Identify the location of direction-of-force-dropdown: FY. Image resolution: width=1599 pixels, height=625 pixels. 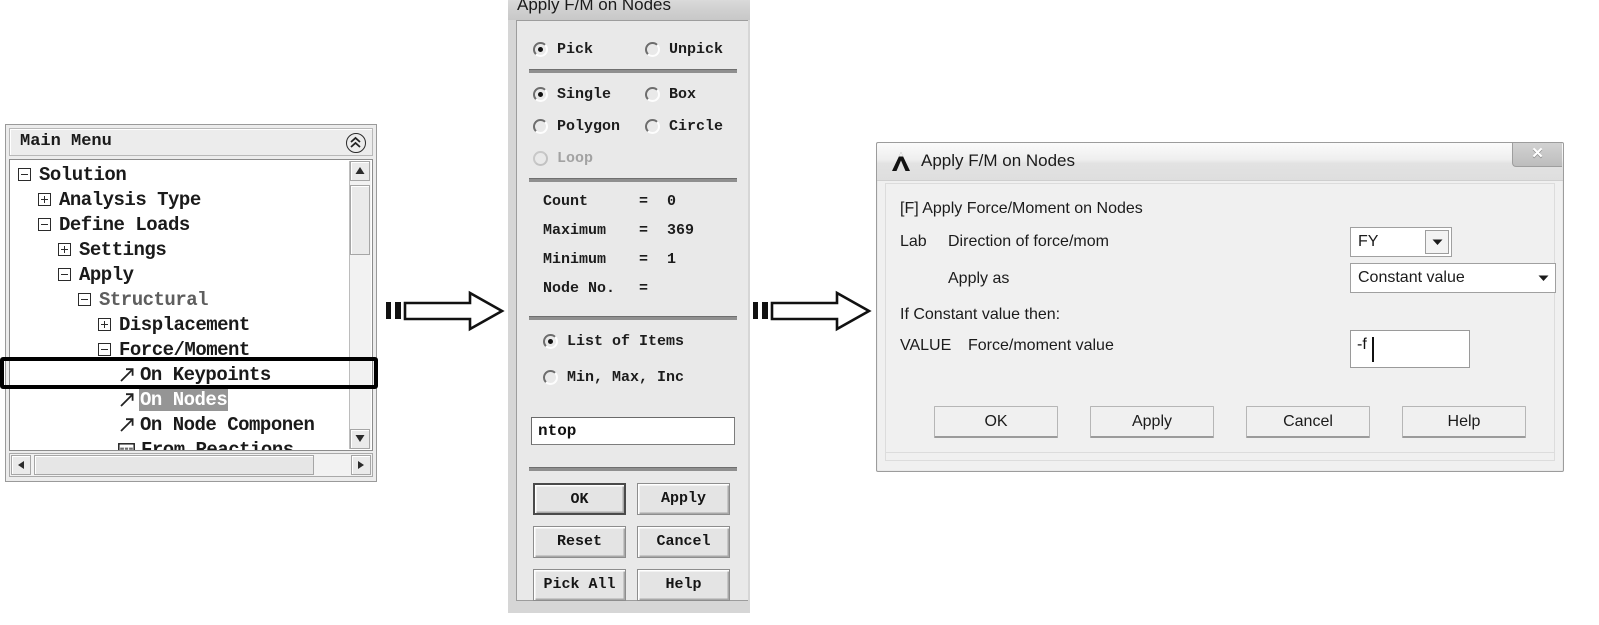
(1401, 242).